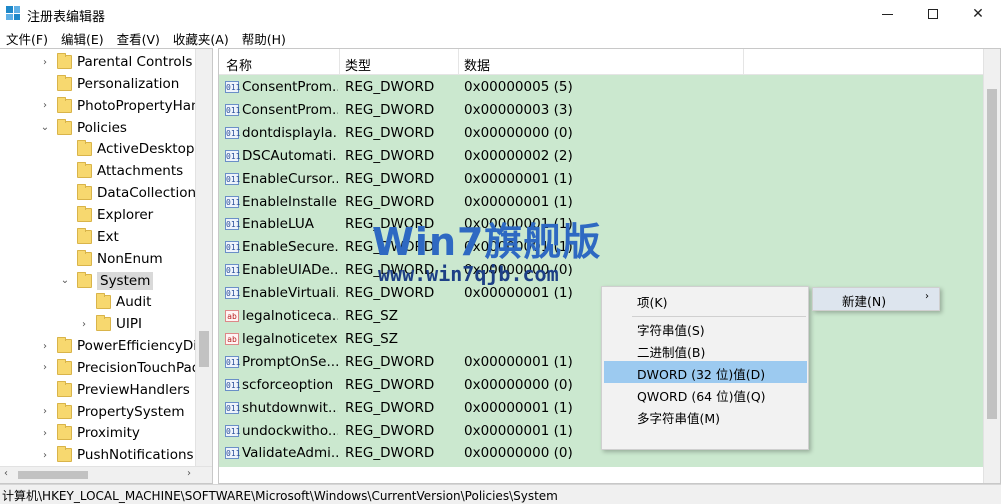  I want to click on tree-item-nonenum: NonEnum, so click(111, 259).